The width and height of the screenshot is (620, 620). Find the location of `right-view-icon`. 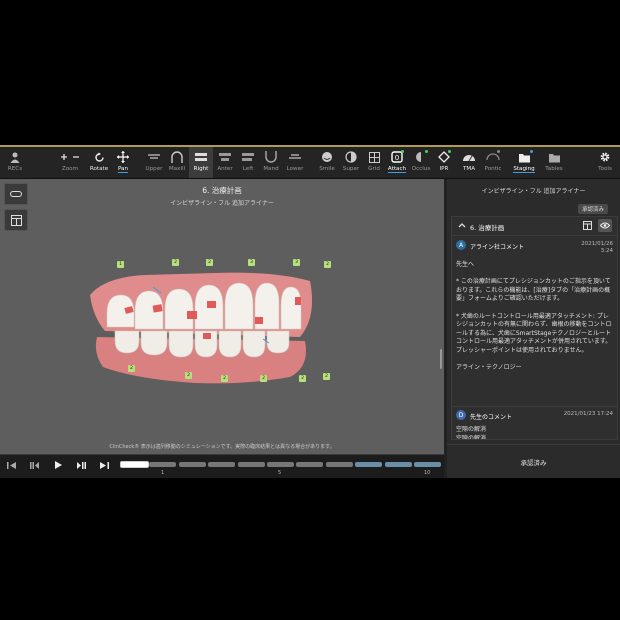

right-view-icon is located at coordinates (201, 157).